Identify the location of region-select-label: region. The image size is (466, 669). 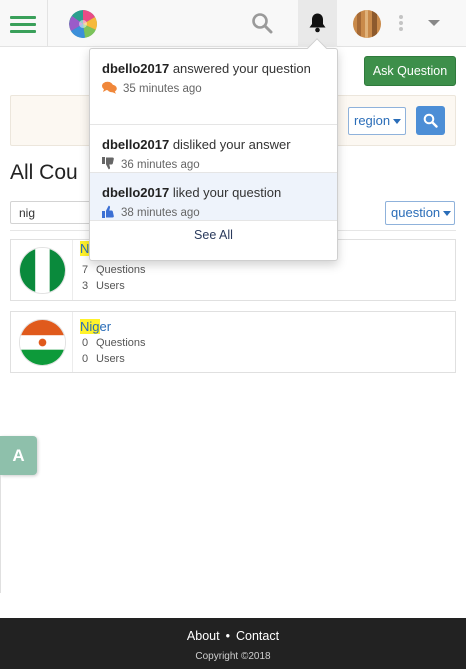
(372, 120).